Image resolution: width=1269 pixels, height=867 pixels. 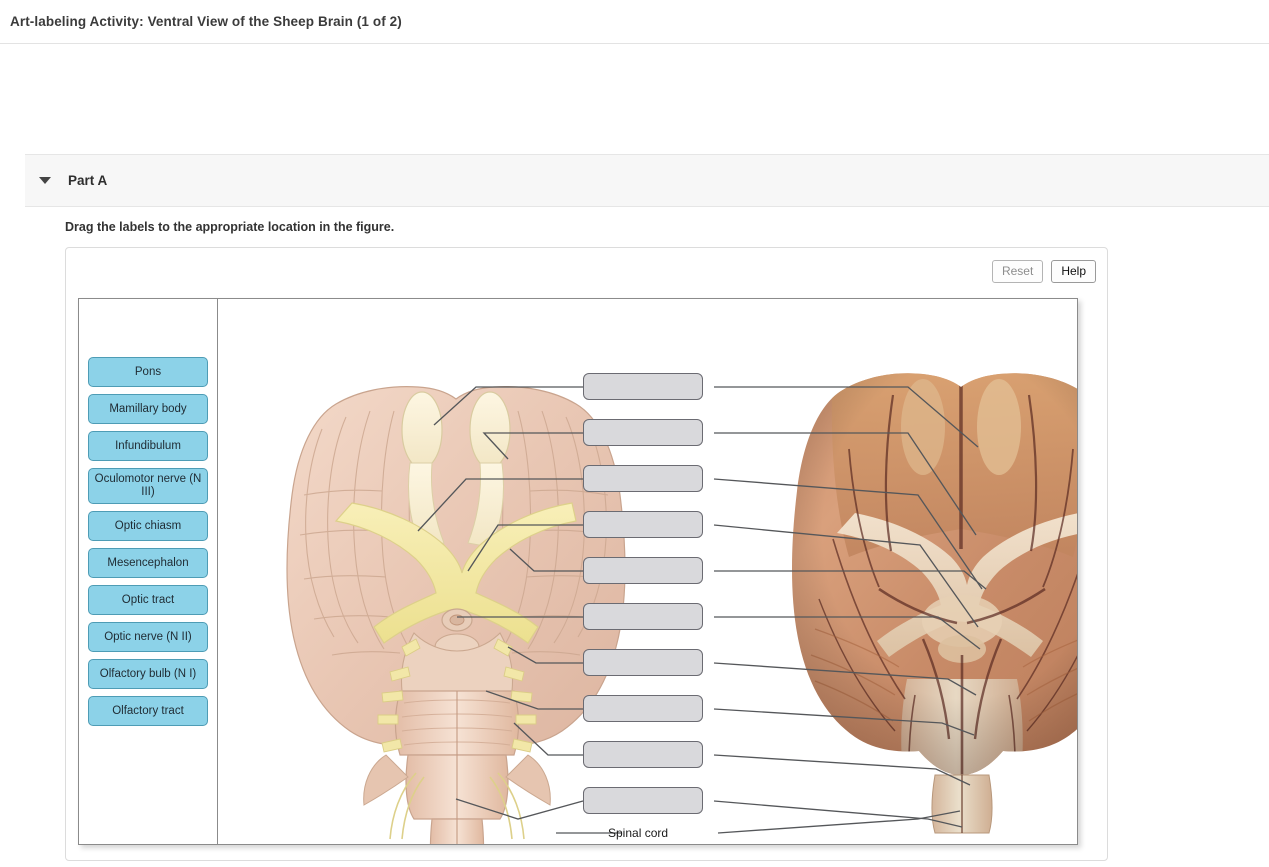 What do you see at coordinates (148, 446) in the screenshot?
I see `label-chip: Infundibulum` at bounding box center [148, 446].